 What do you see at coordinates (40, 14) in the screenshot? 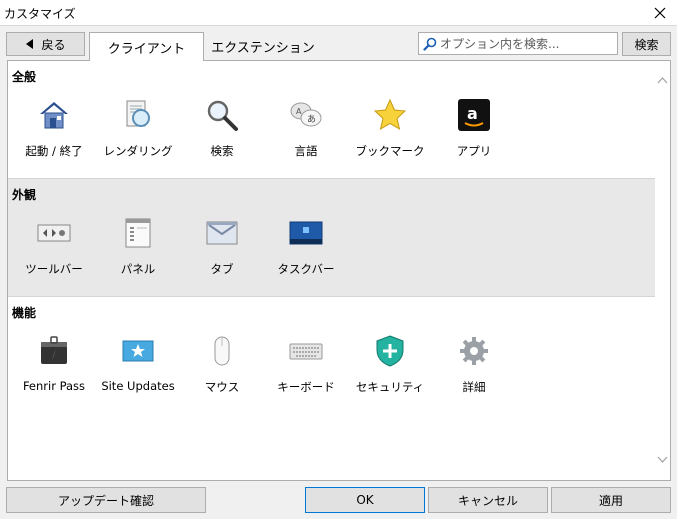
I see `window-title: カスタマイズ` at bounding box center [40, 14].